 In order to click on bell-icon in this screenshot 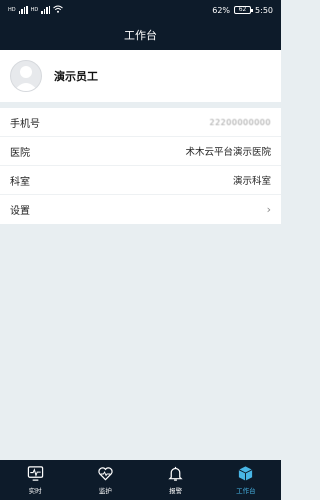, I will do `click(175, 473)`.